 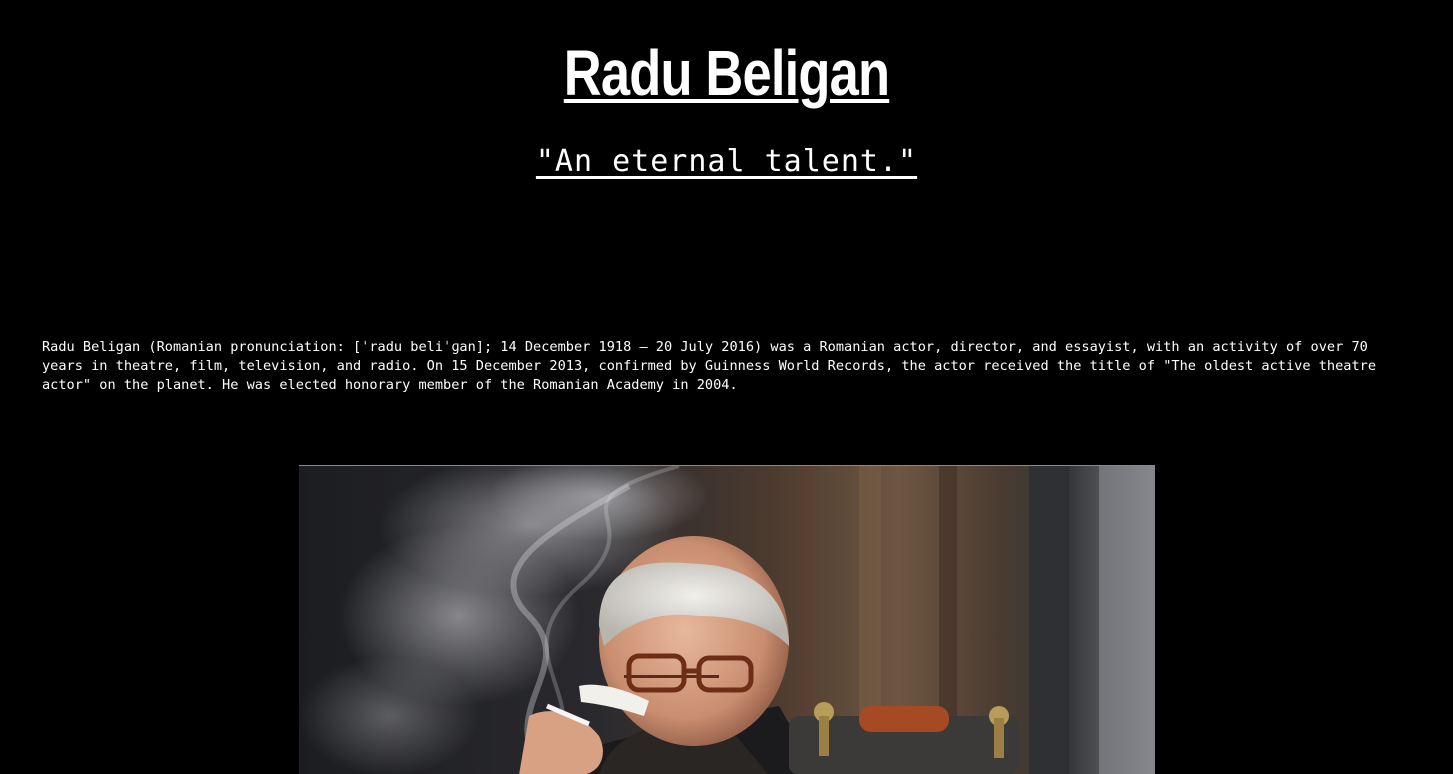 I want to click on page-title-text: Radu Beligan, so click(x=726, y=73).